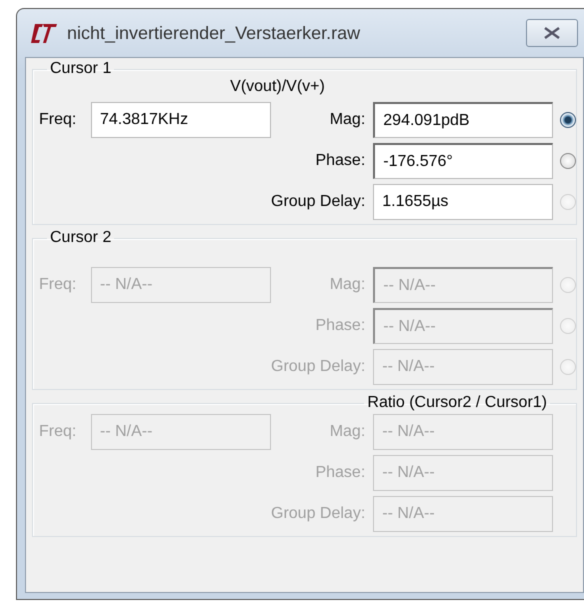  I want to click on group-title: Cursor 1, so click(80, 69).